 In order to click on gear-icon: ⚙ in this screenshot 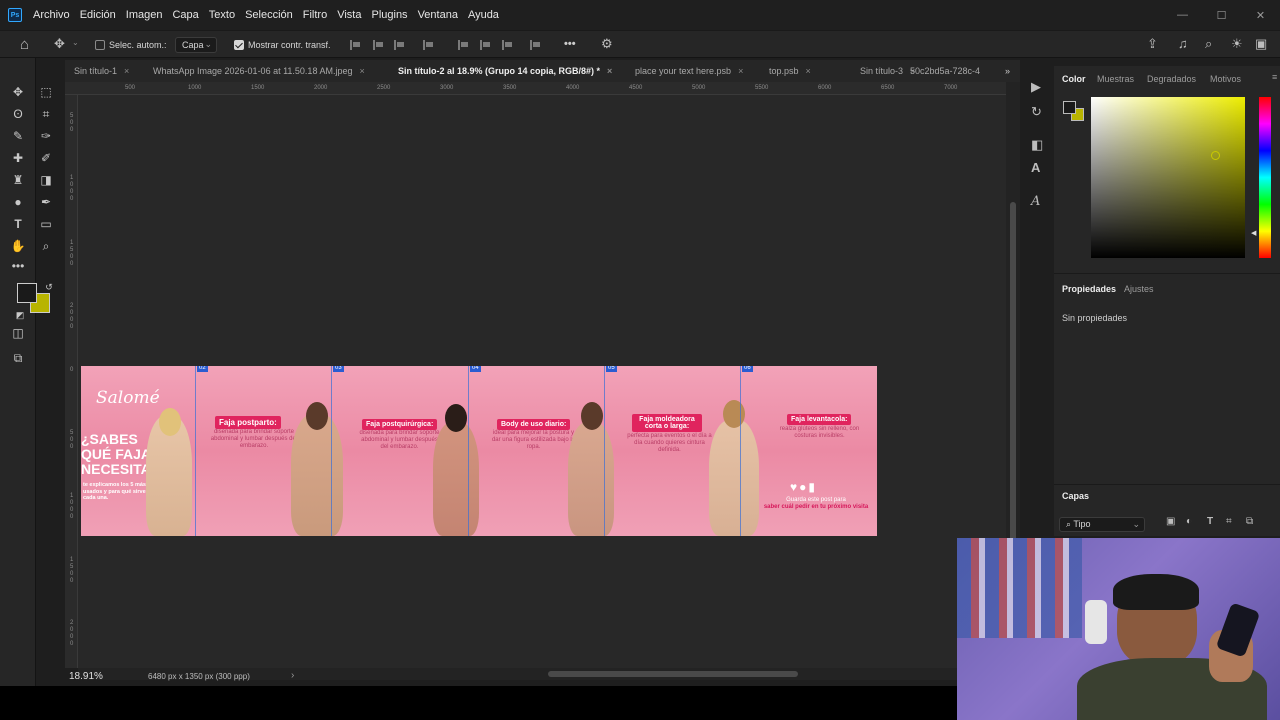, I will do `click(607, 43)`.